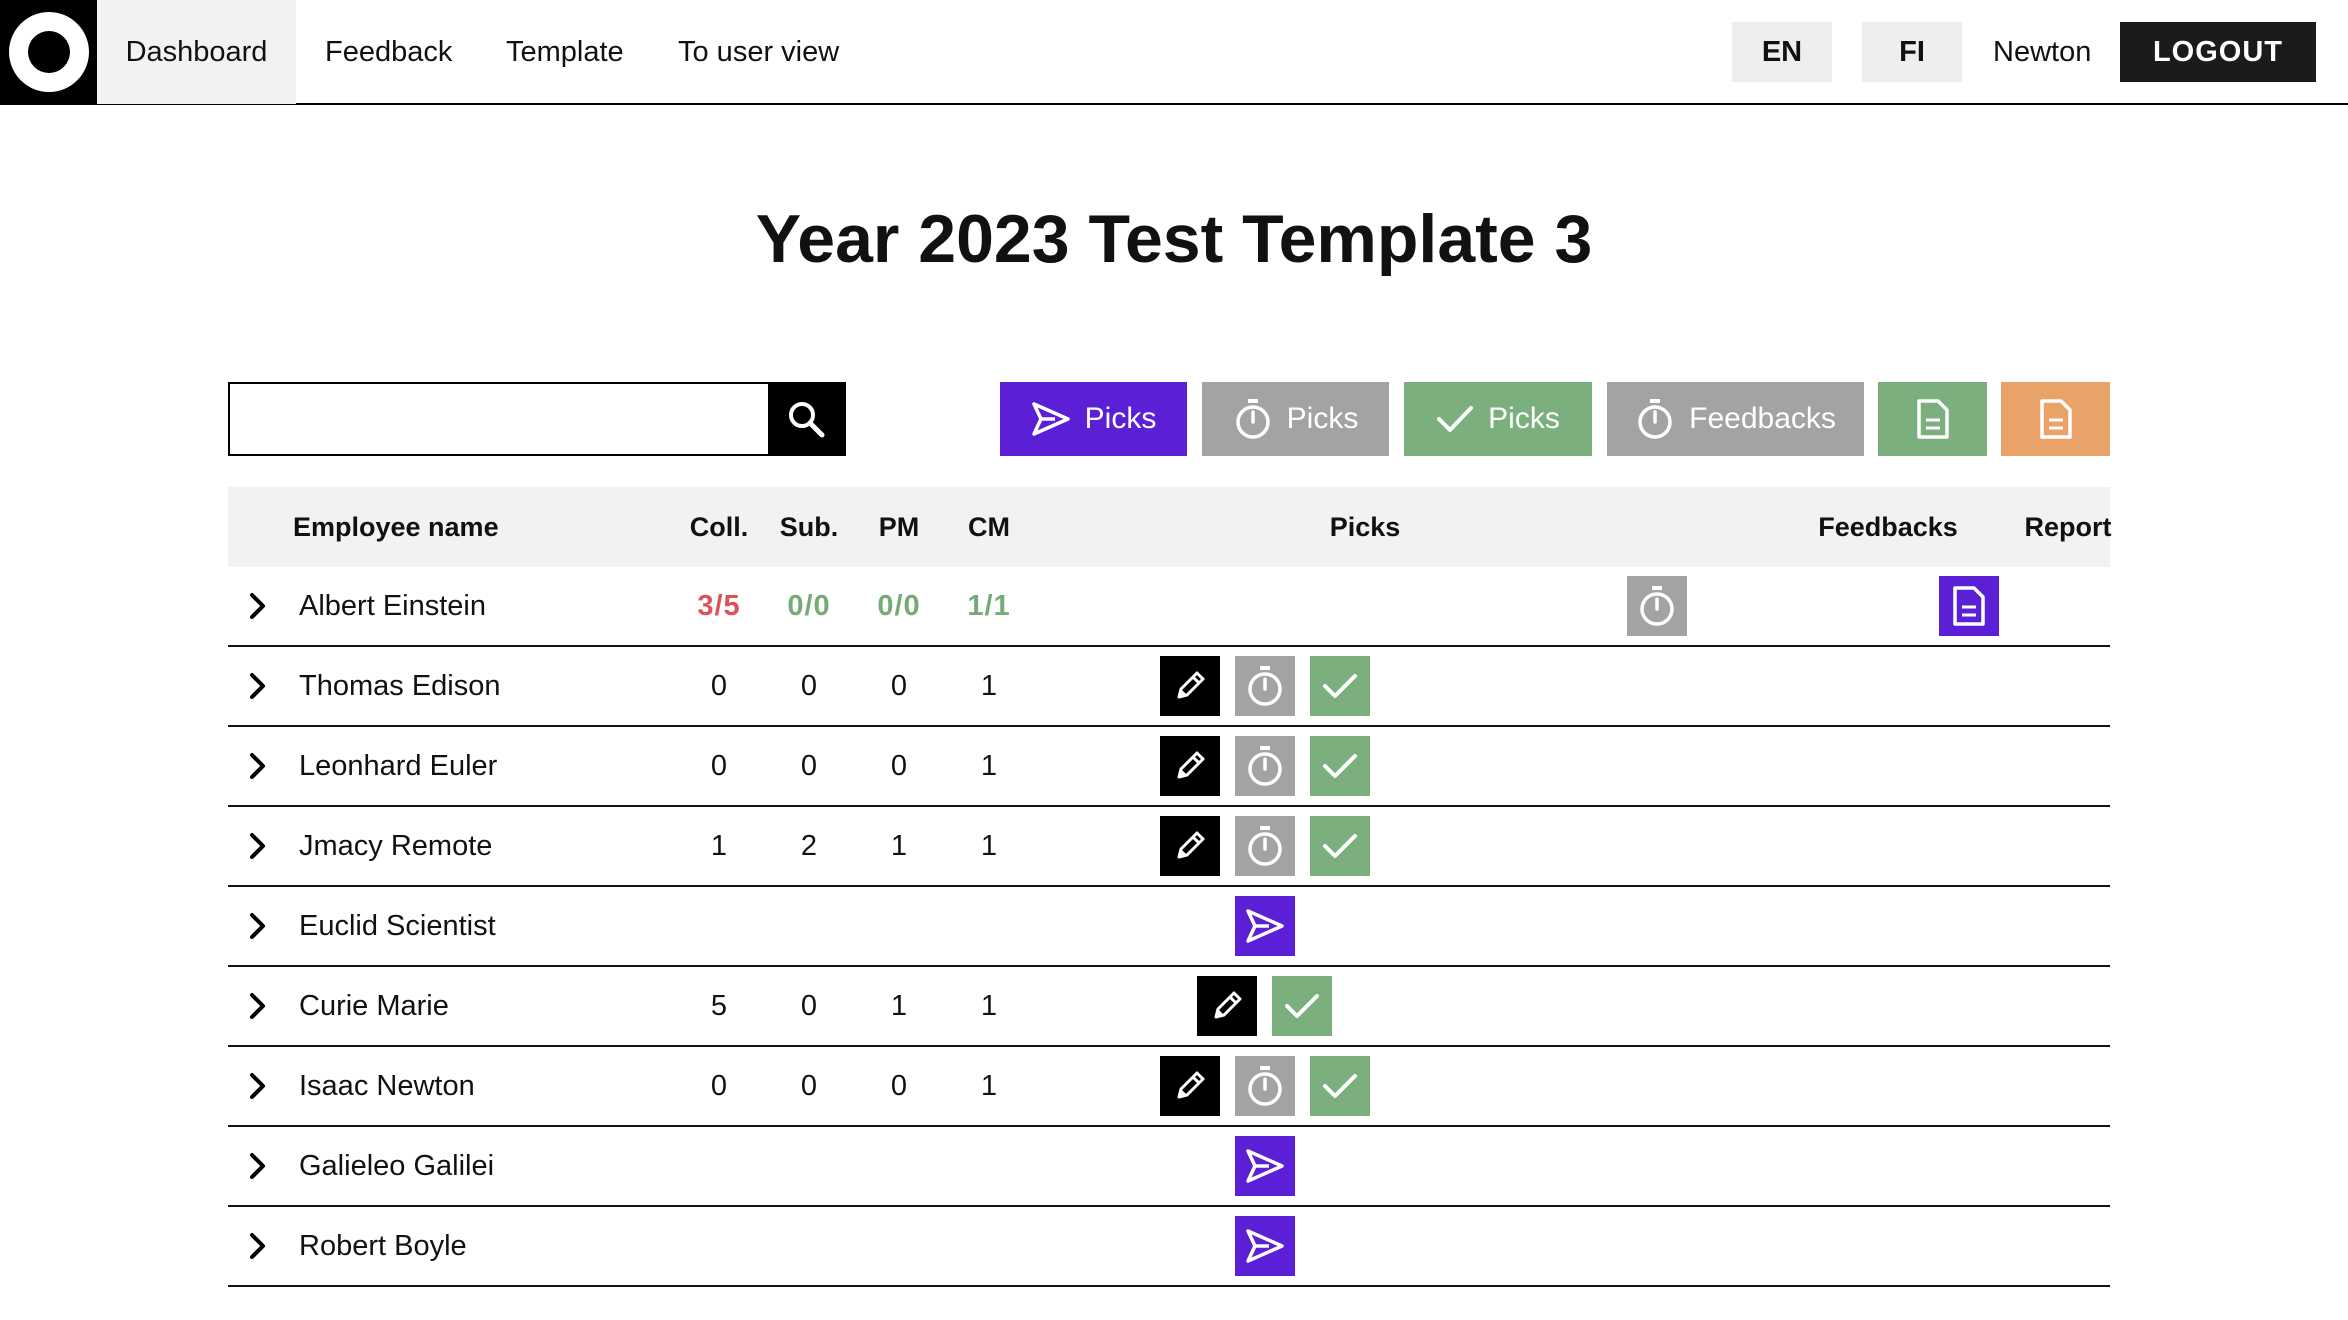 The width and height of the screenshot is (2348, 1320). Describe the element at coordinates (719, 605) in the screenshot. I see `coll-count: 3/5` at that location.